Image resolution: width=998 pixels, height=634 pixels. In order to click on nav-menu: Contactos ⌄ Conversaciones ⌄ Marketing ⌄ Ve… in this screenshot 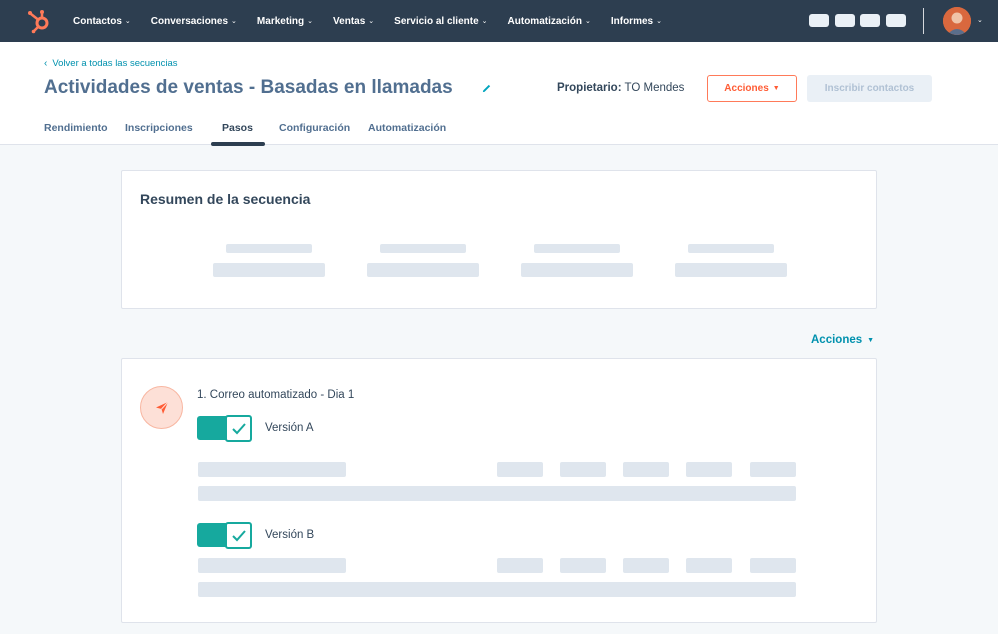, I will do `click(377, 21)`.